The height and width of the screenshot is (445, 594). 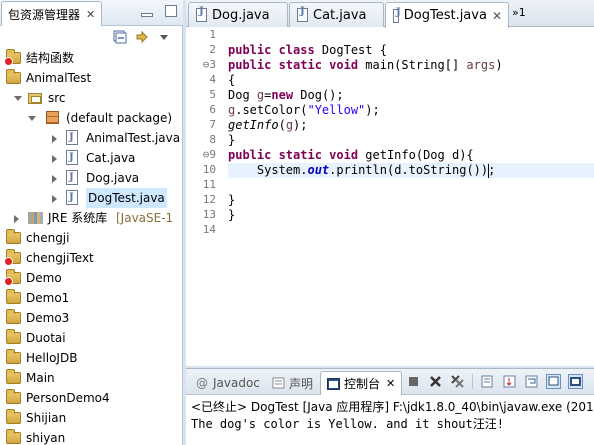 What do you see at coordinates (209, 214) in the screenshot?
I see `line-number: 13` at bounding box center [209, 214].